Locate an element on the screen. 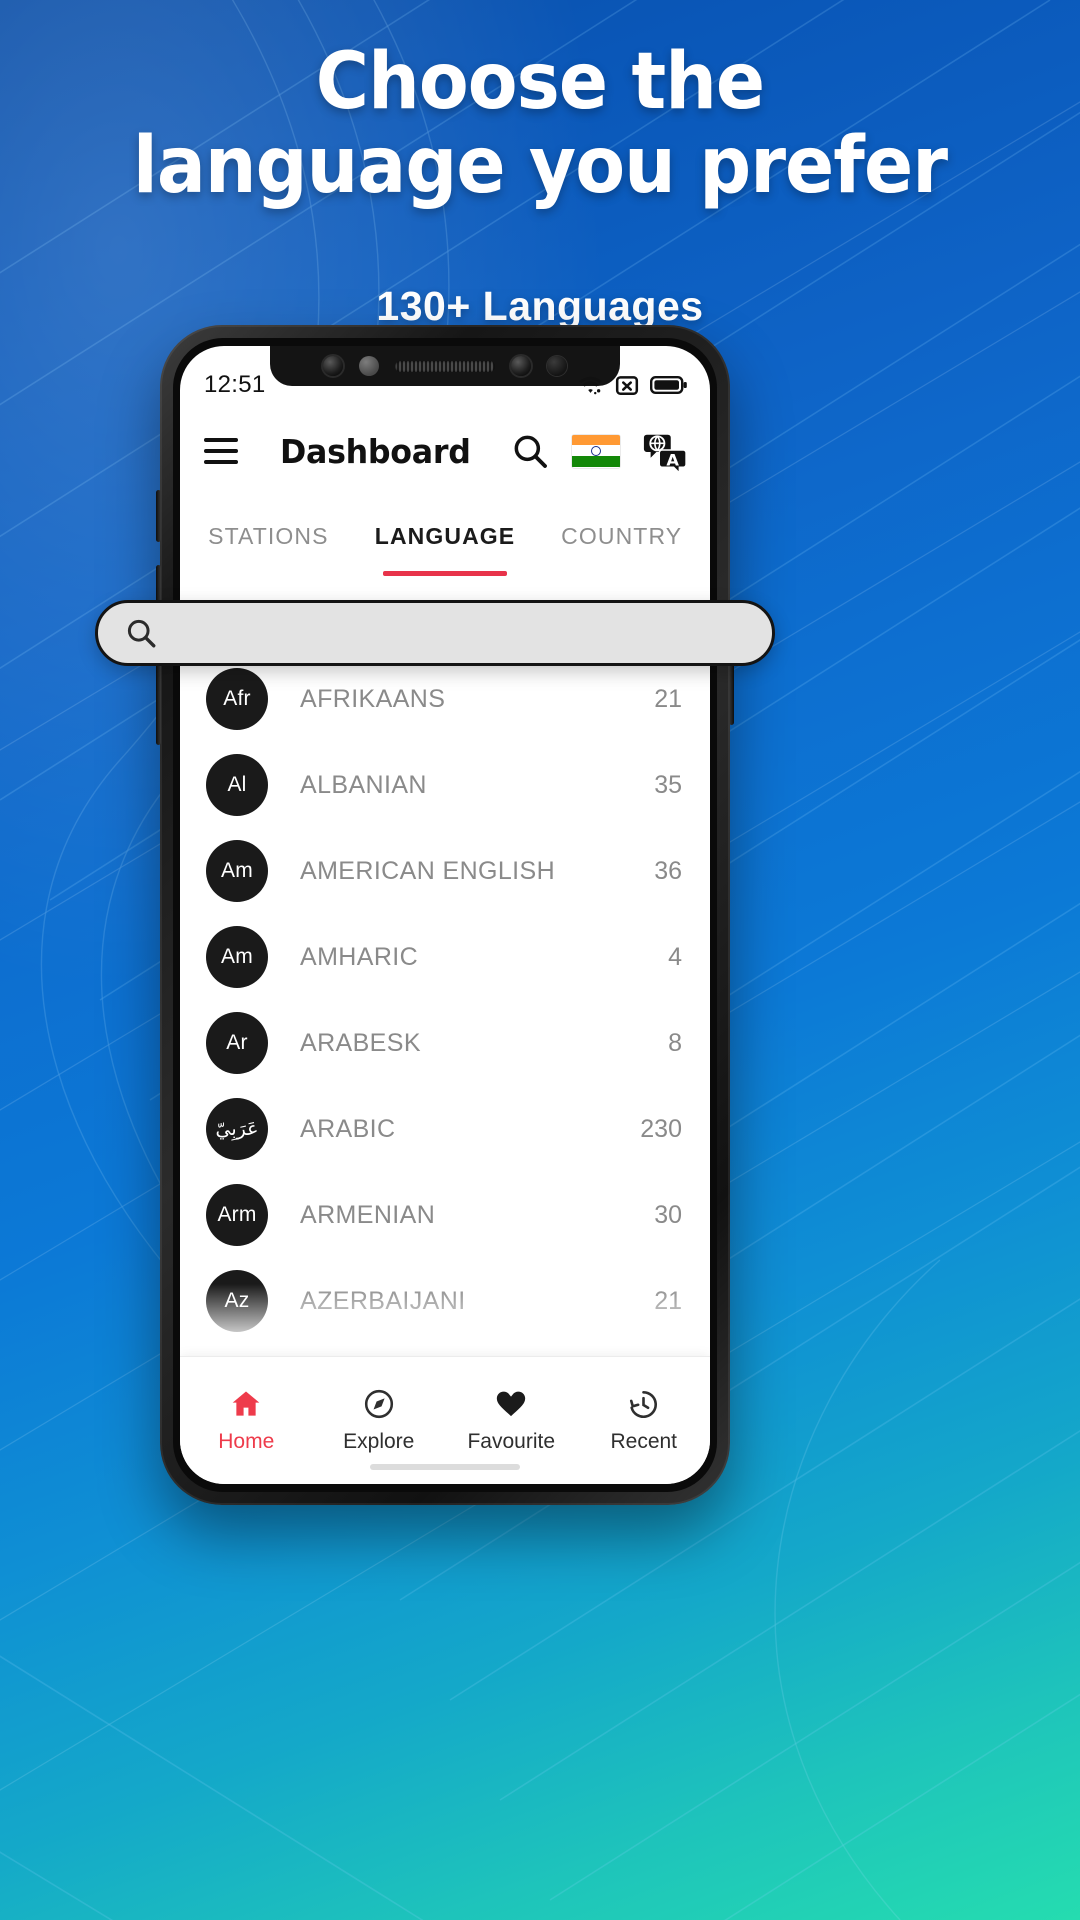 The height and width of the screenshot is (1920, 1080). nav-item-explore: Explore is located at coordinates (379, 1420).